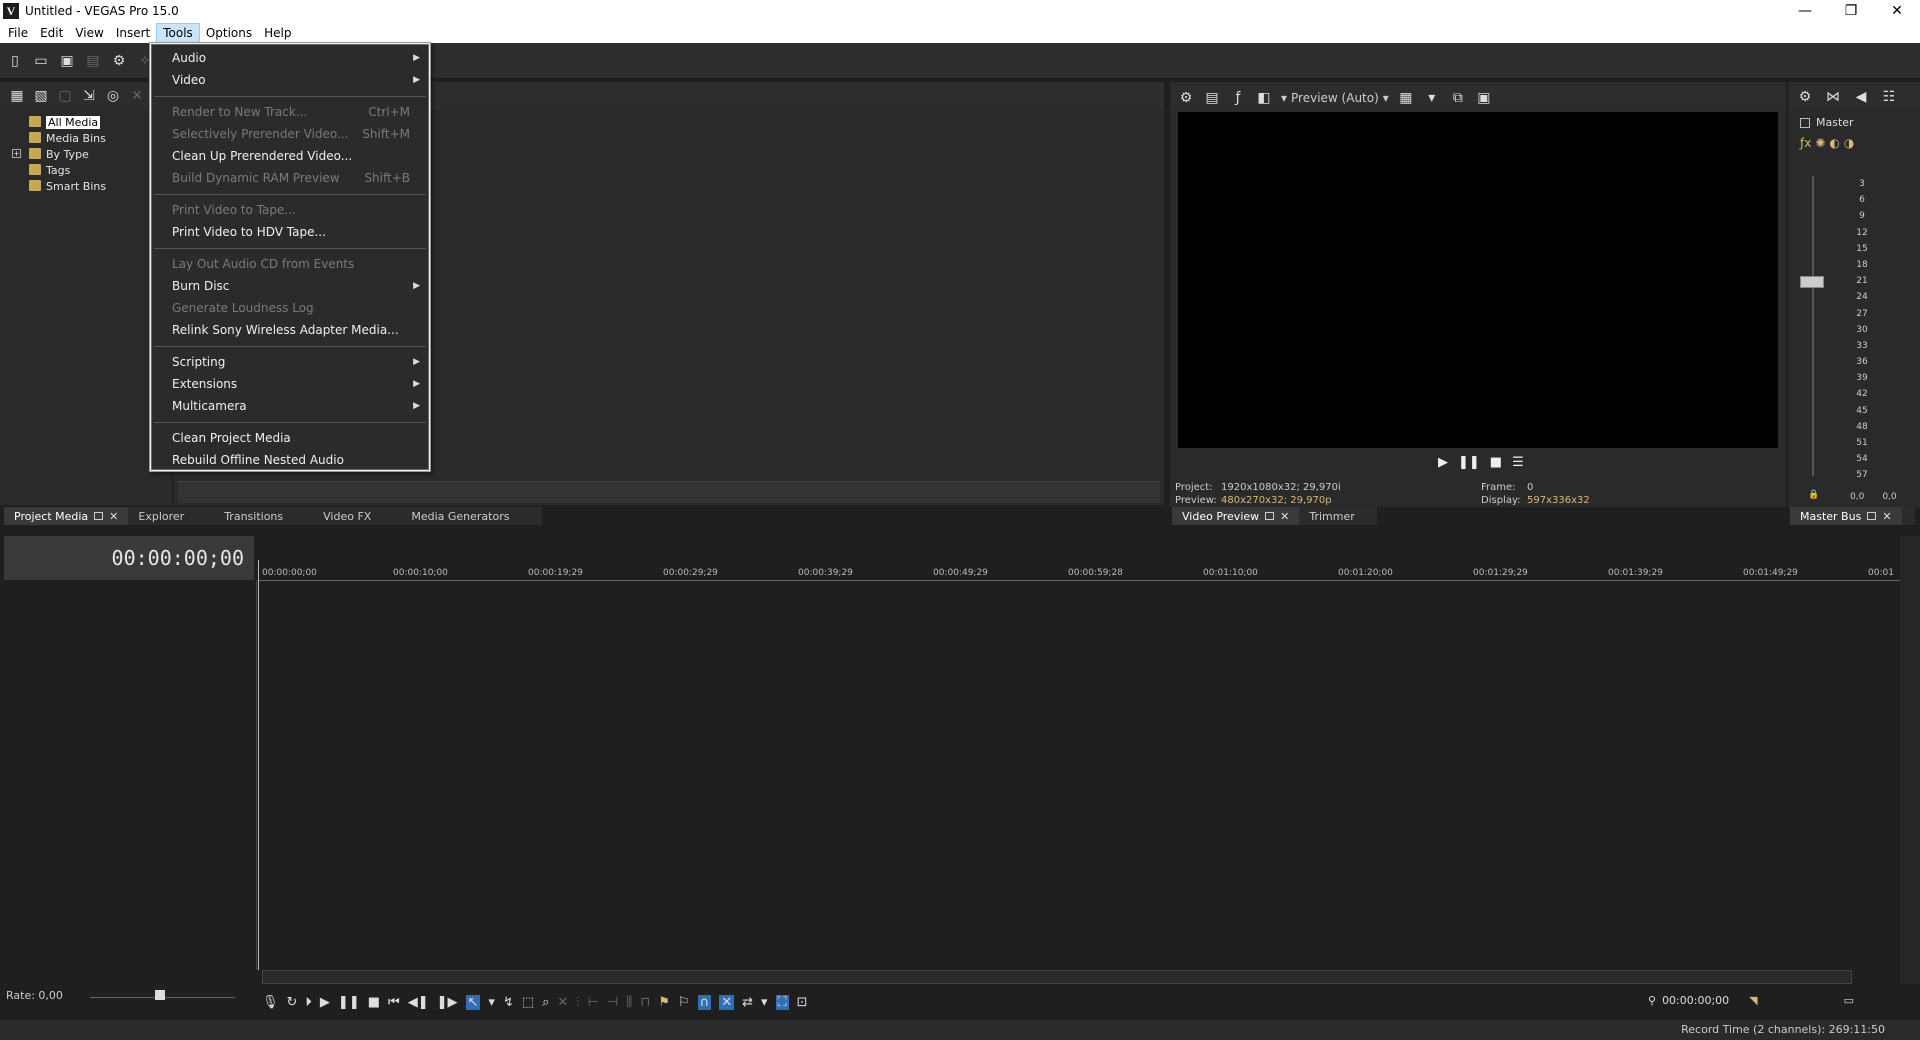 The width and height of the screenshot is (1920, 1040). I want to click on playhead-cursor, so click(258, 765).